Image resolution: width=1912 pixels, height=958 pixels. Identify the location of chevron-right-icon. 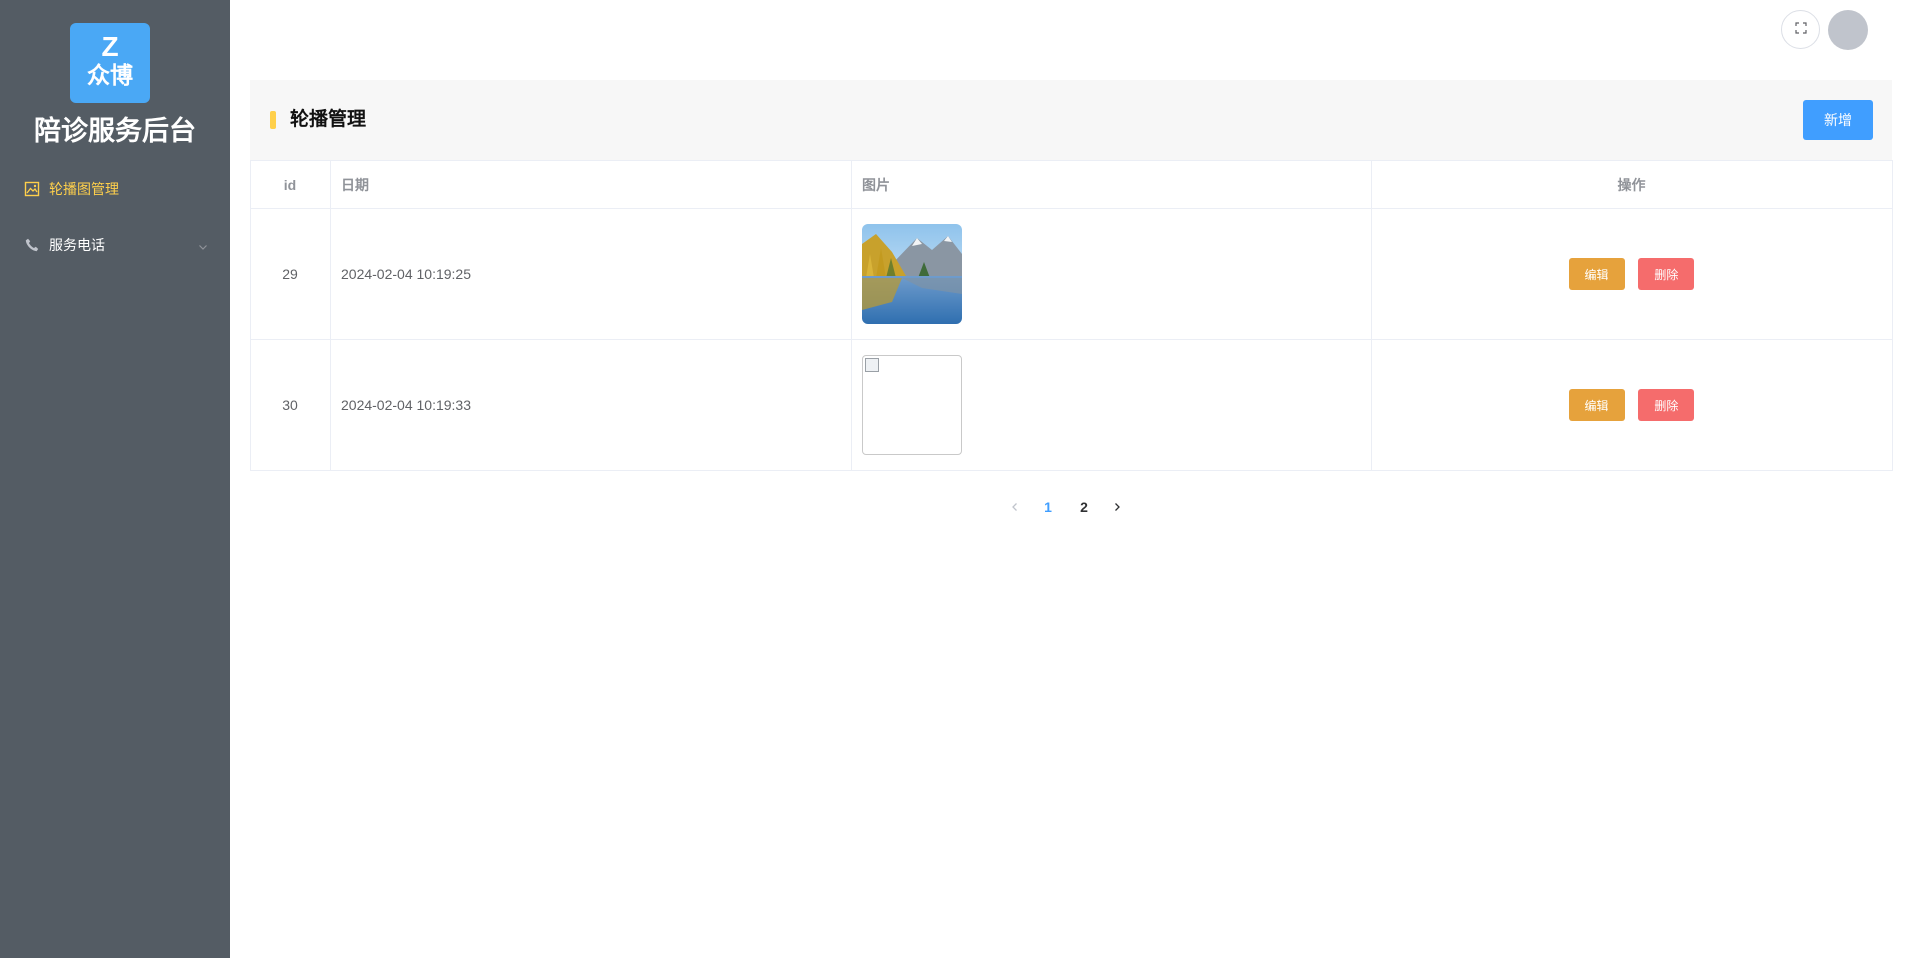
(1117, 507).